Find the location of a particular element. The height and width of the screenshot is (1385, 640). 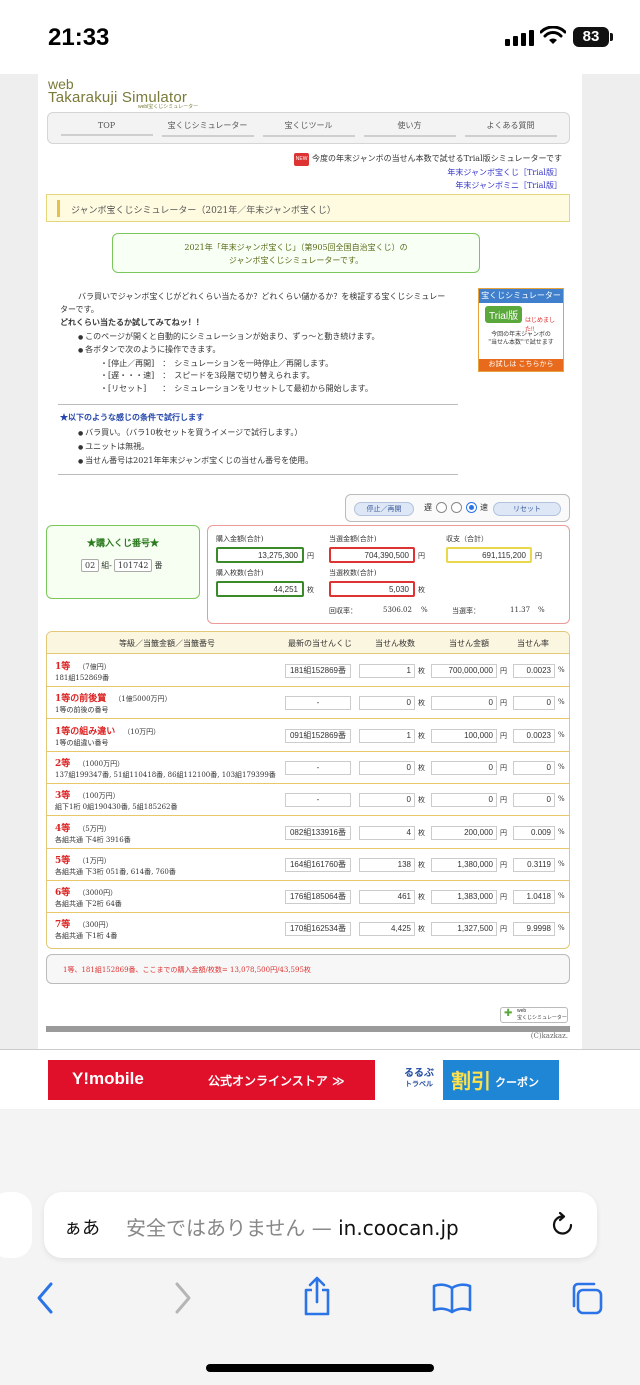

reload-icon is located at coordinates (563, 1224).